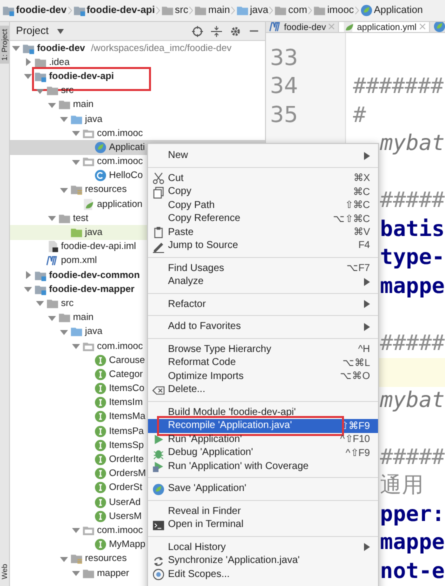 The image size is (445, 586). Describe the element at coordinates (263, 178) in the screenshot. I see `menu-item: Cut ⌘X` at that location.